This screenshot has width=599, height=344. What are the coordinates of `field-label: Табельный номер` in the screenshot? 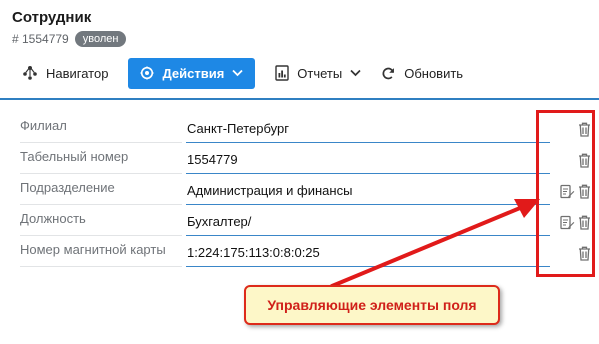 It's located at (74, 156).